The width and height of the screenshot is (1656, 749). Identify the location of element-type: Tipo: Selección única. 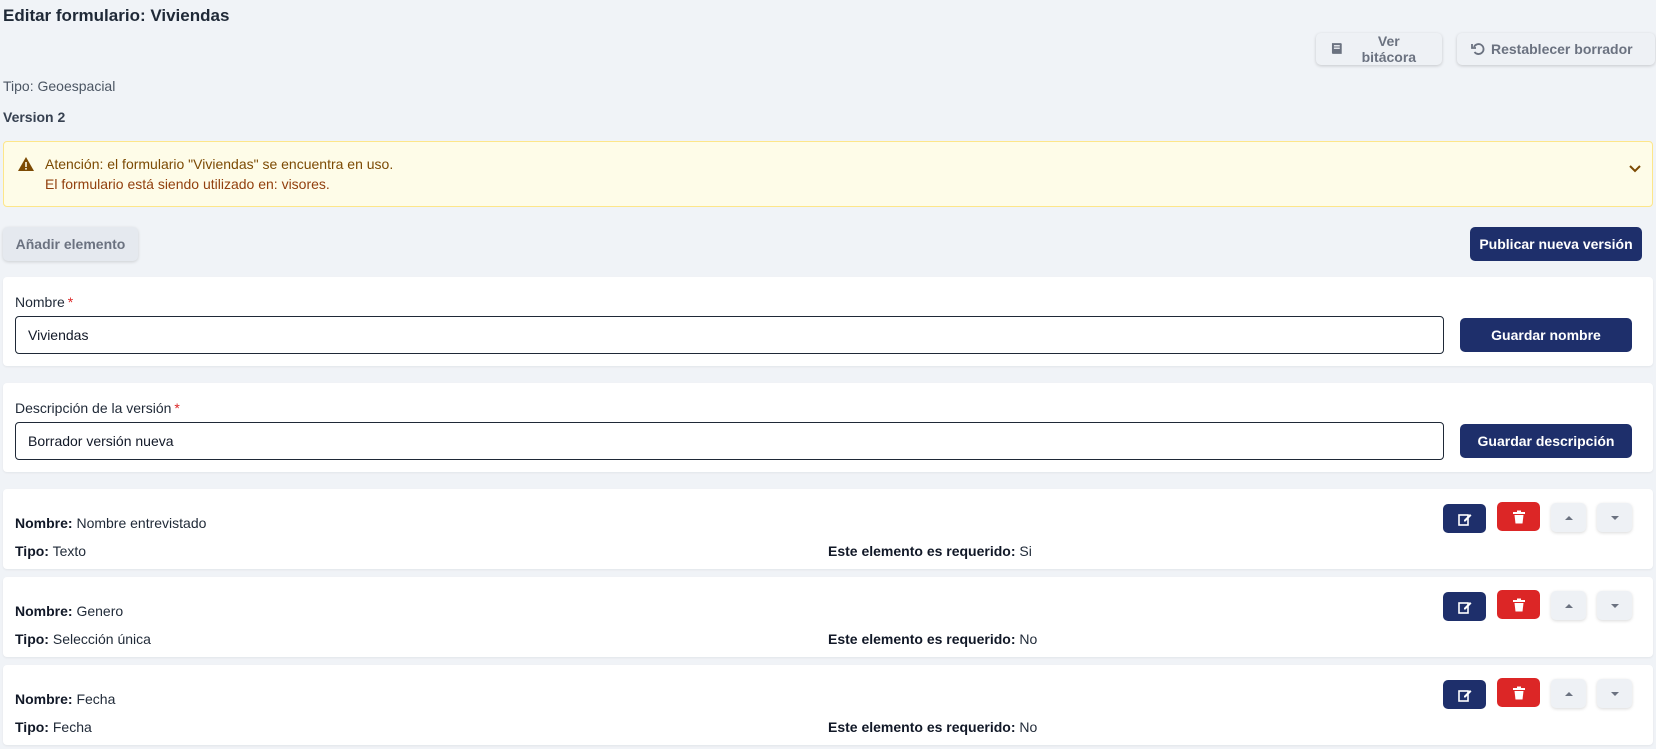
(83, 639).